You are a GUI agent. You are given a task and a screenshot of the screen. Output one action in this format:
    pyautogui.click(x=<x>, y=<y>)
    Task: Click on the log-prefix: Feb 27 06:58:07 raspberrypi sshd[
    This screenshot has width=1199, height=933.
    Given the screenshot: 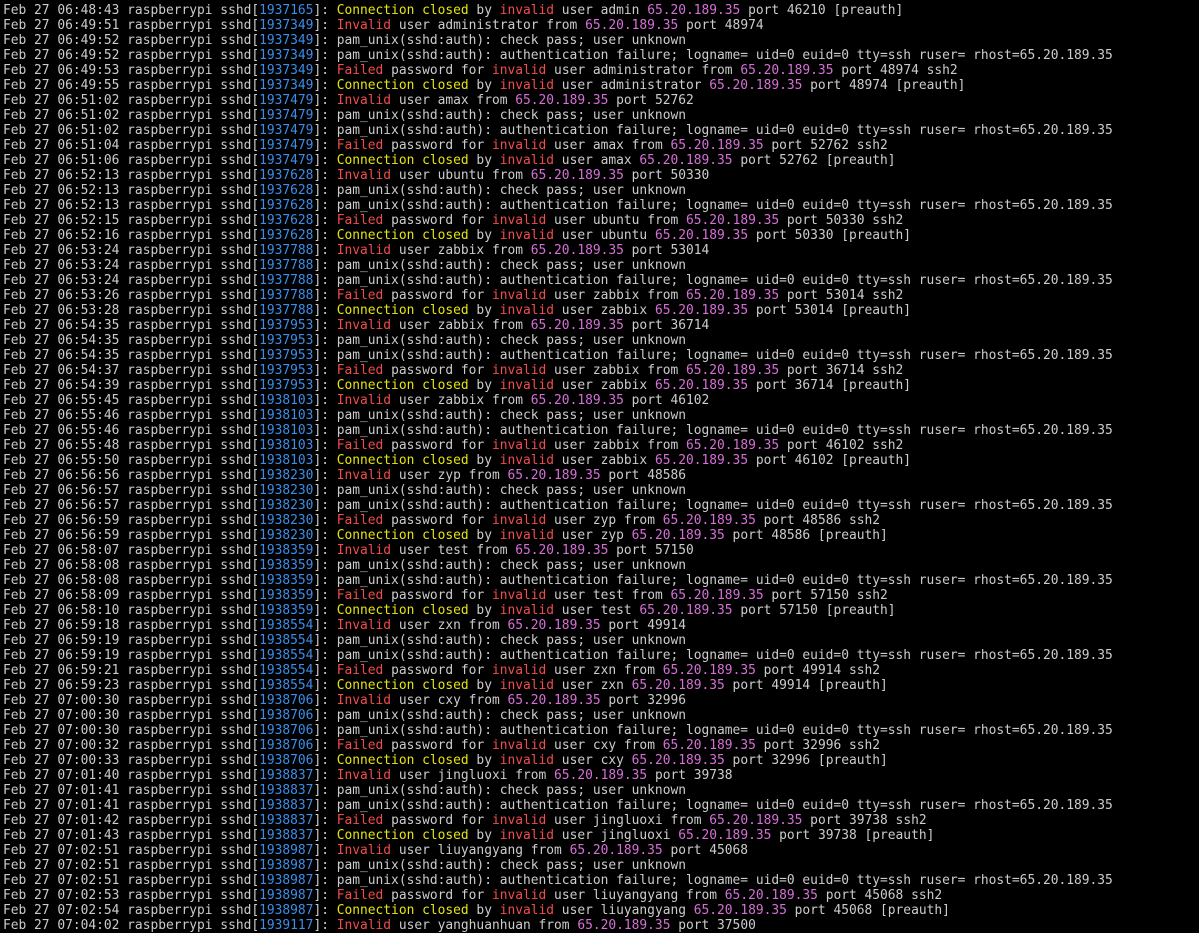 What is the action you would take?
    pyautogui.click(x=131, y=550)
    